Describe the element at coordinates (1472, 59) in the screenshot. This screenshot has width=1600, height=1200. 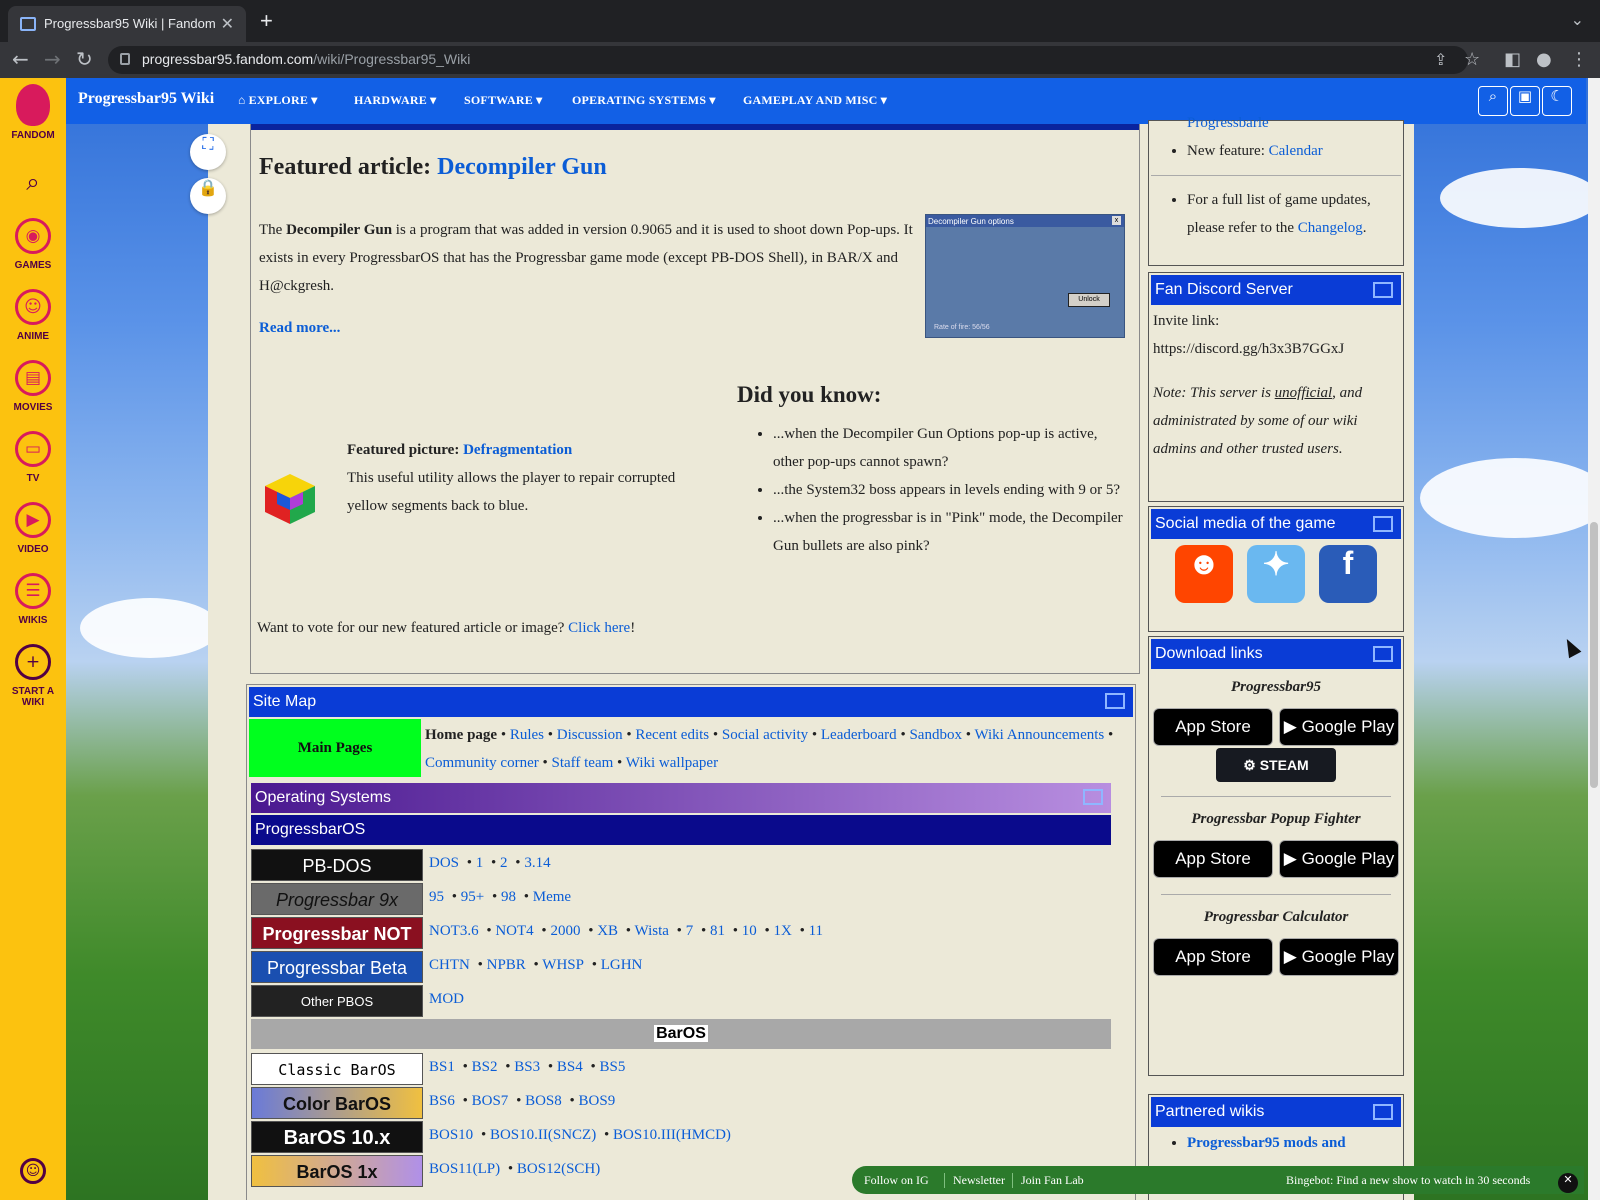
I see `bookmark-star-icon: ☆` at that location.